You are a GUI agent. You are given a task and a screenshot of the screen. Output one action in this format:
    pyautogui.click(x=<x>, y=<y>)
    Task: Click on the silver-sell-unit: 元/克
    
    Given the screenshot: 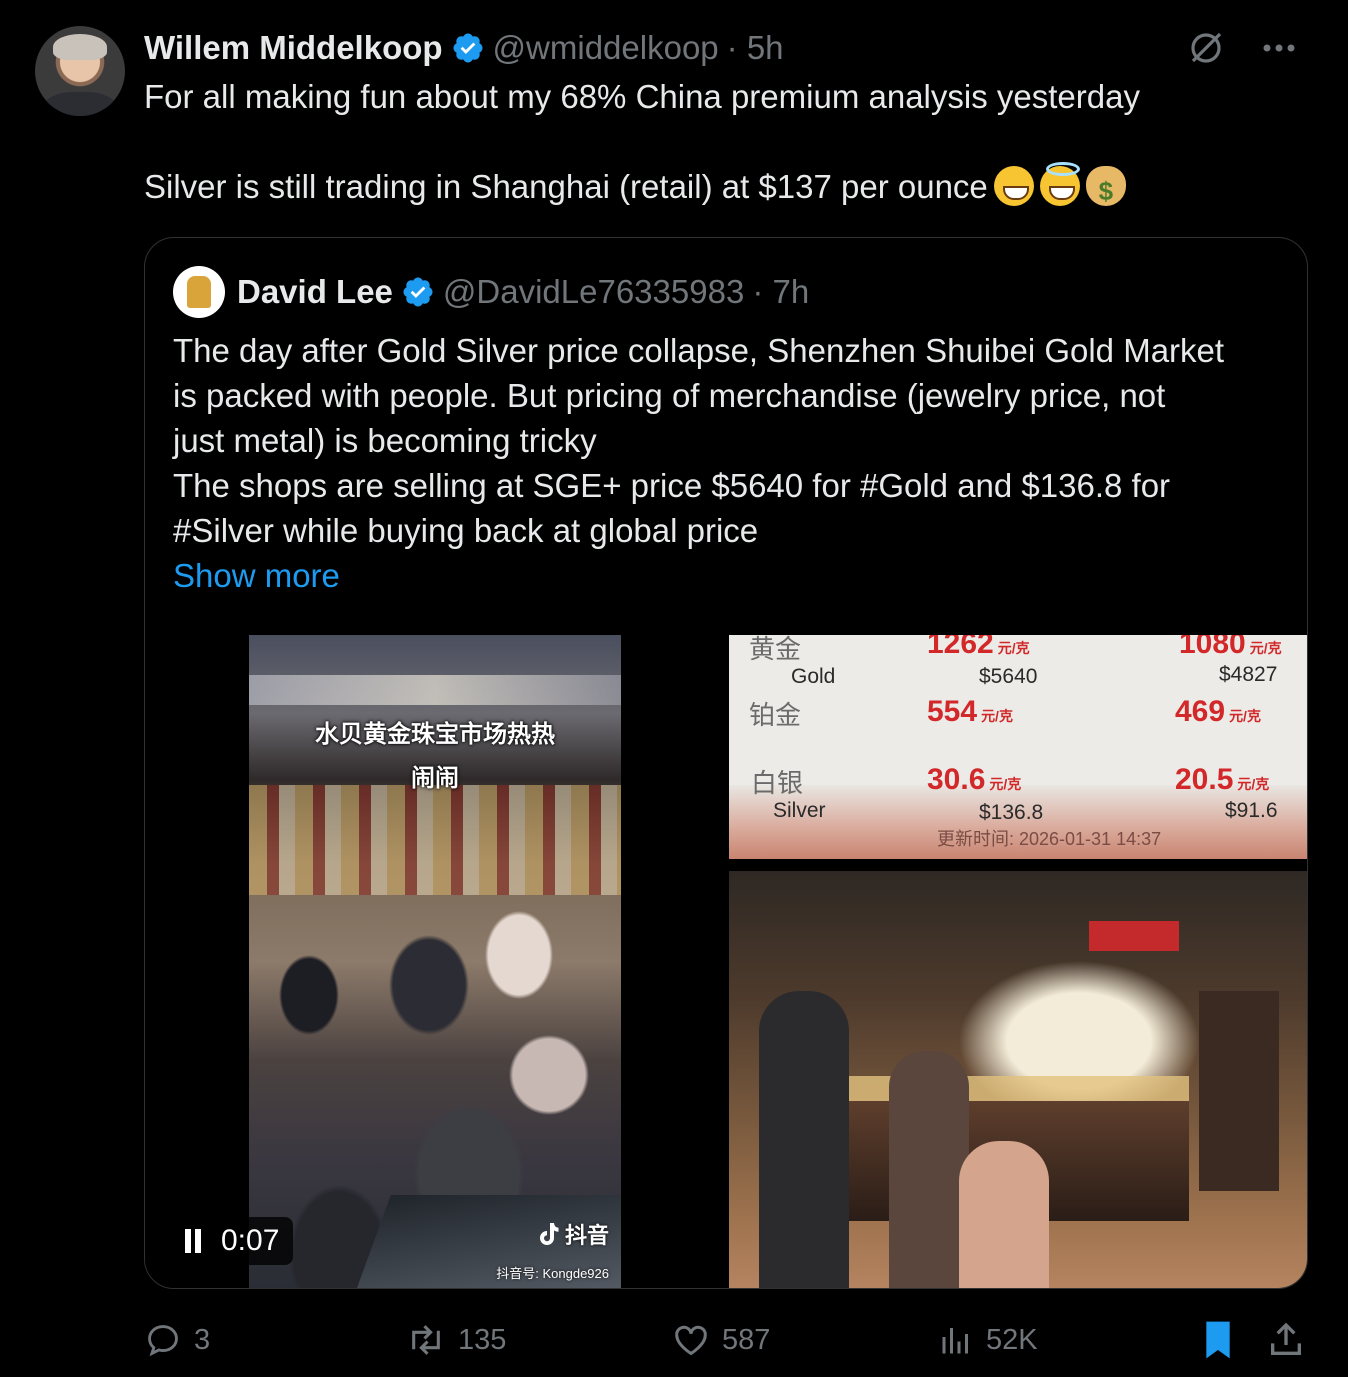 What is the action you would take?
    pyautogui.click(x=1005, y=784)
    